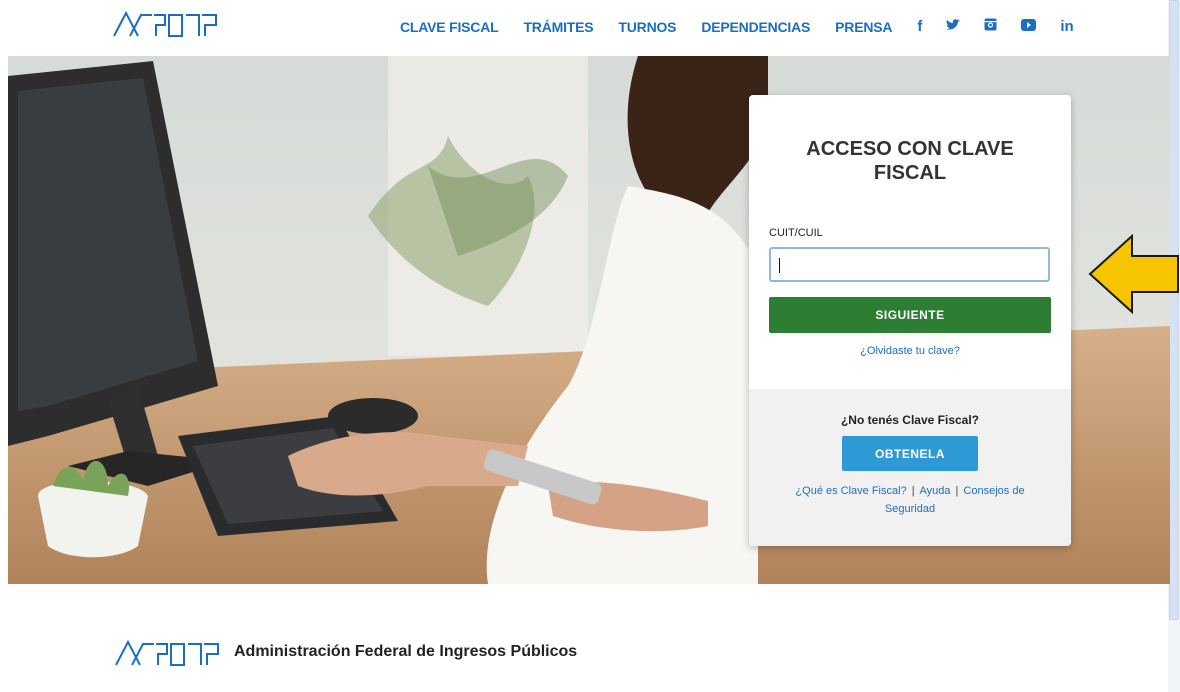 The image size is (1180, 692). What do you see at coordinates (449, 27) in the screenshot?
I see `nav-clave-fiscal: CLAVE FISCAL` at bounding box center [449, 27].